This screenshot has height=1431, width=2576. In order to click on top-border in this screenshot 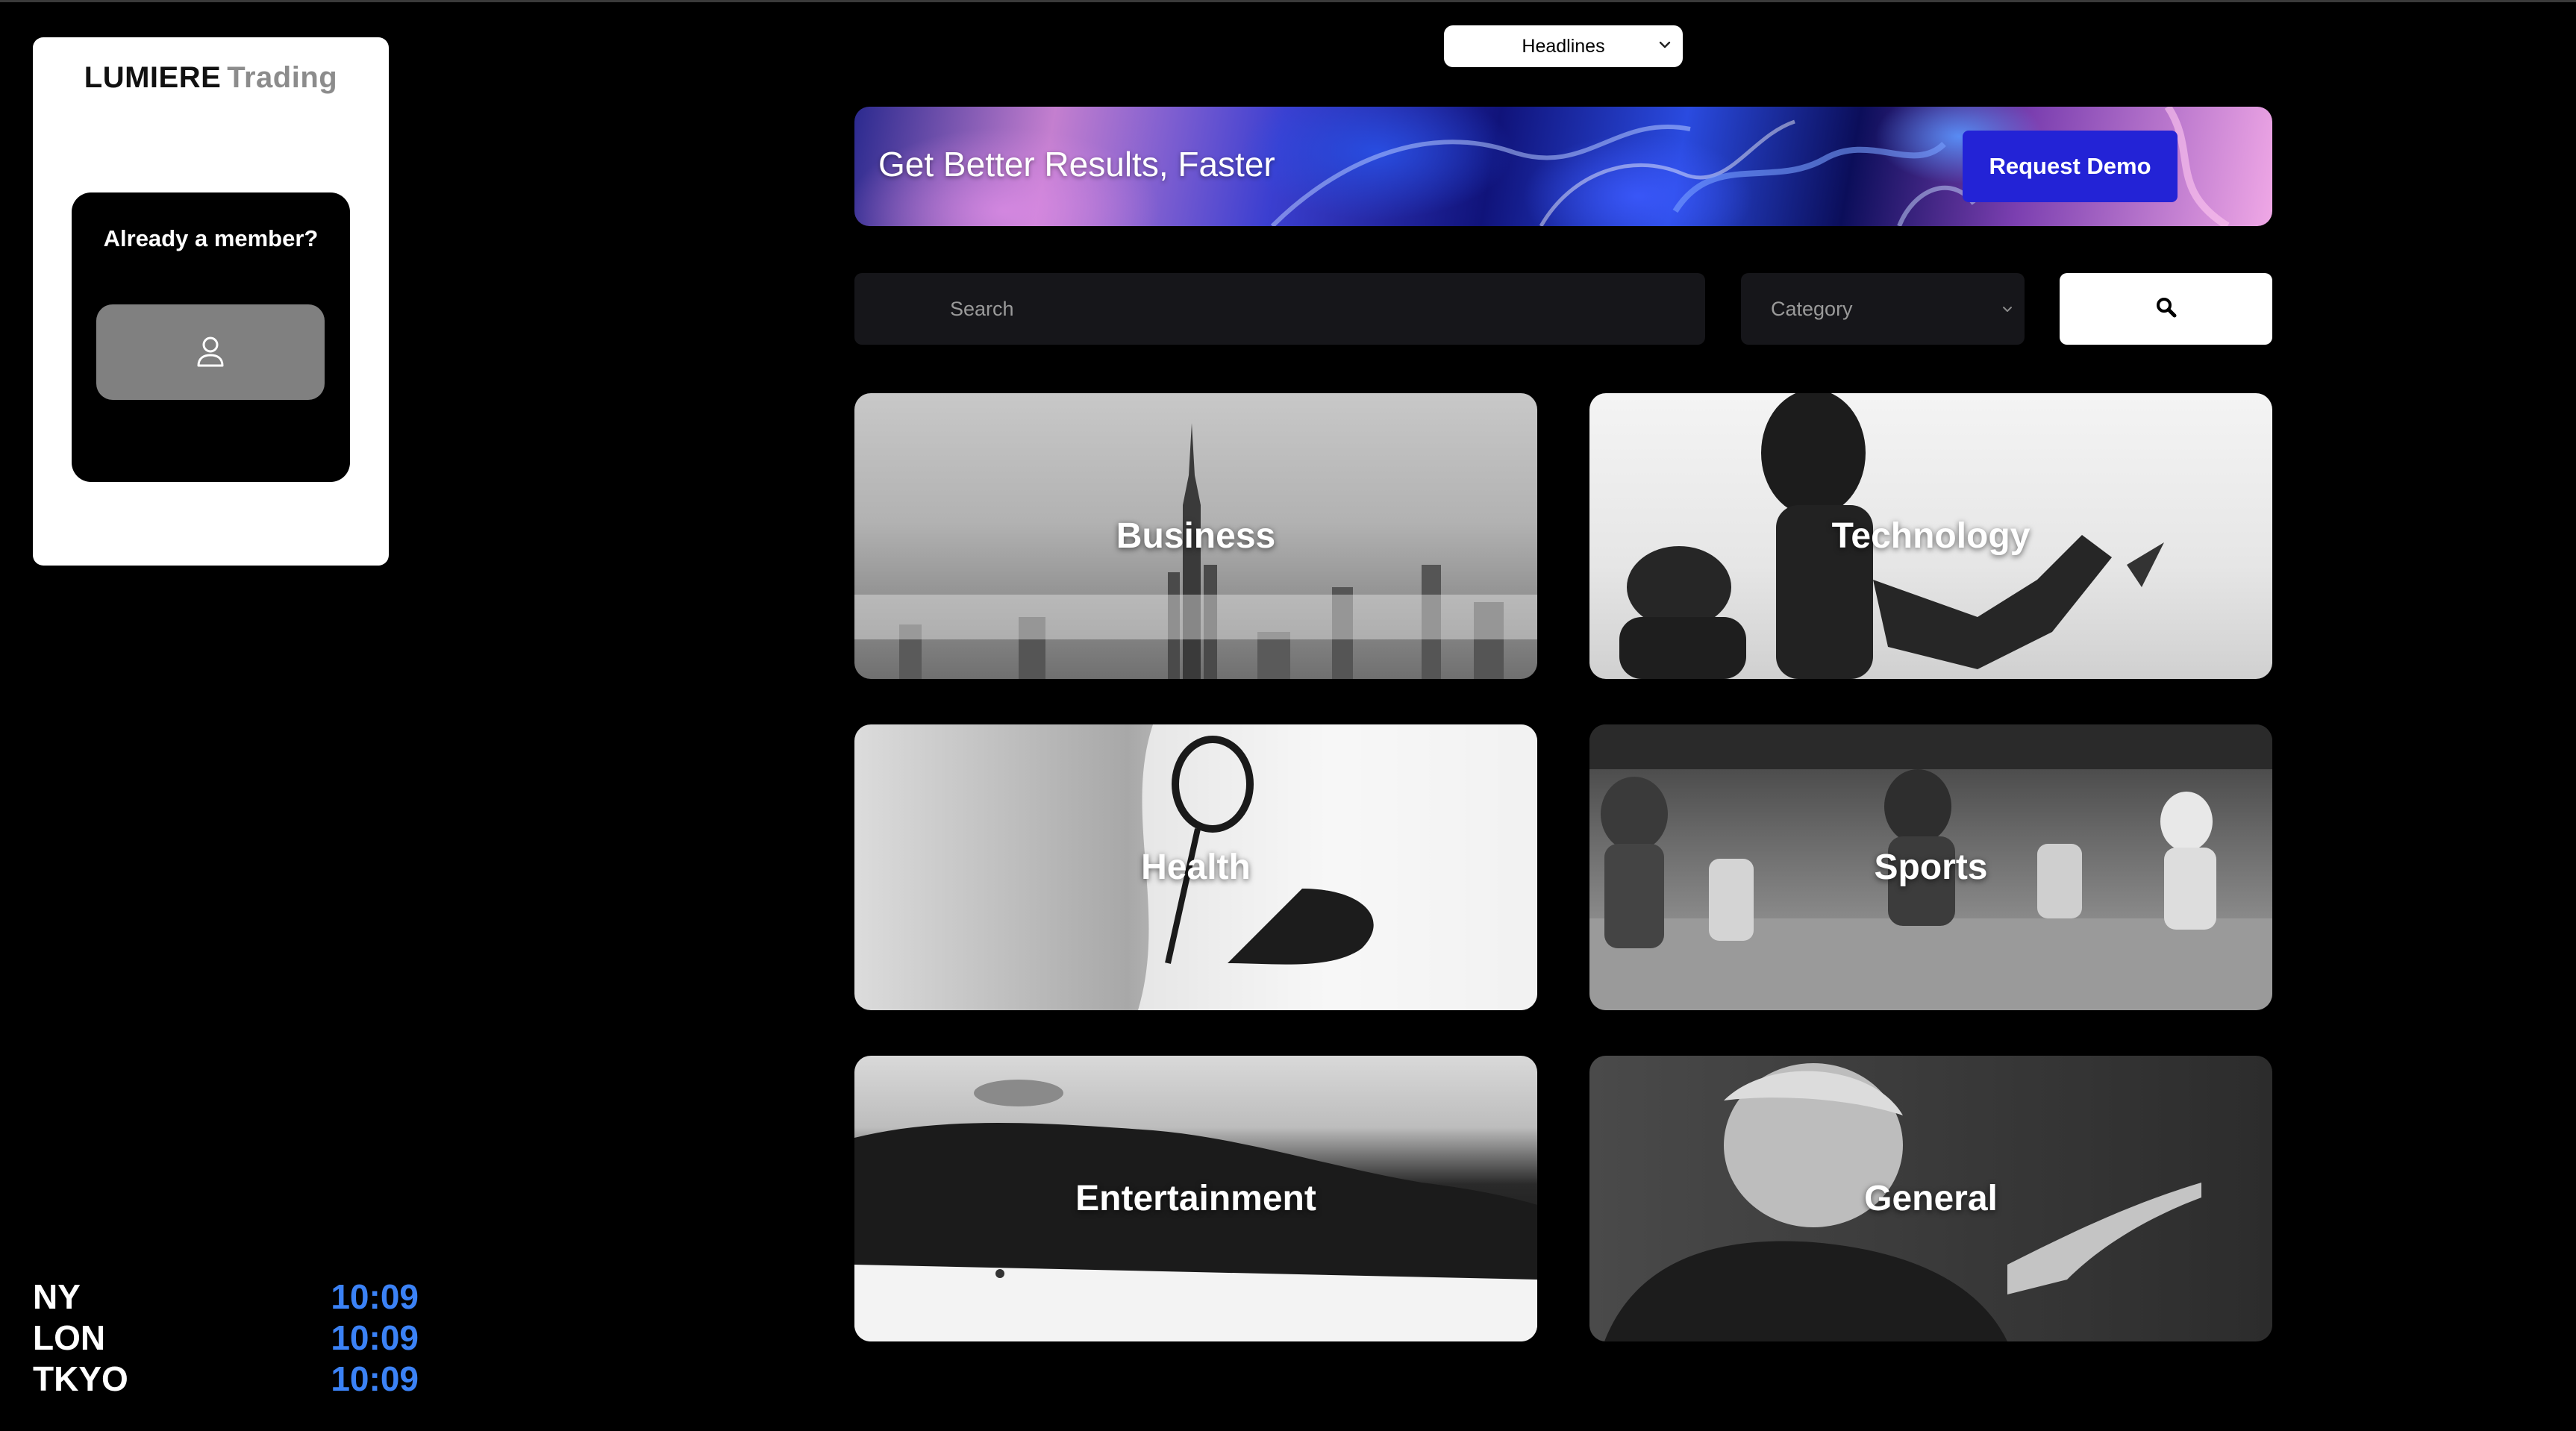, I will do `click(1288, 1)`.